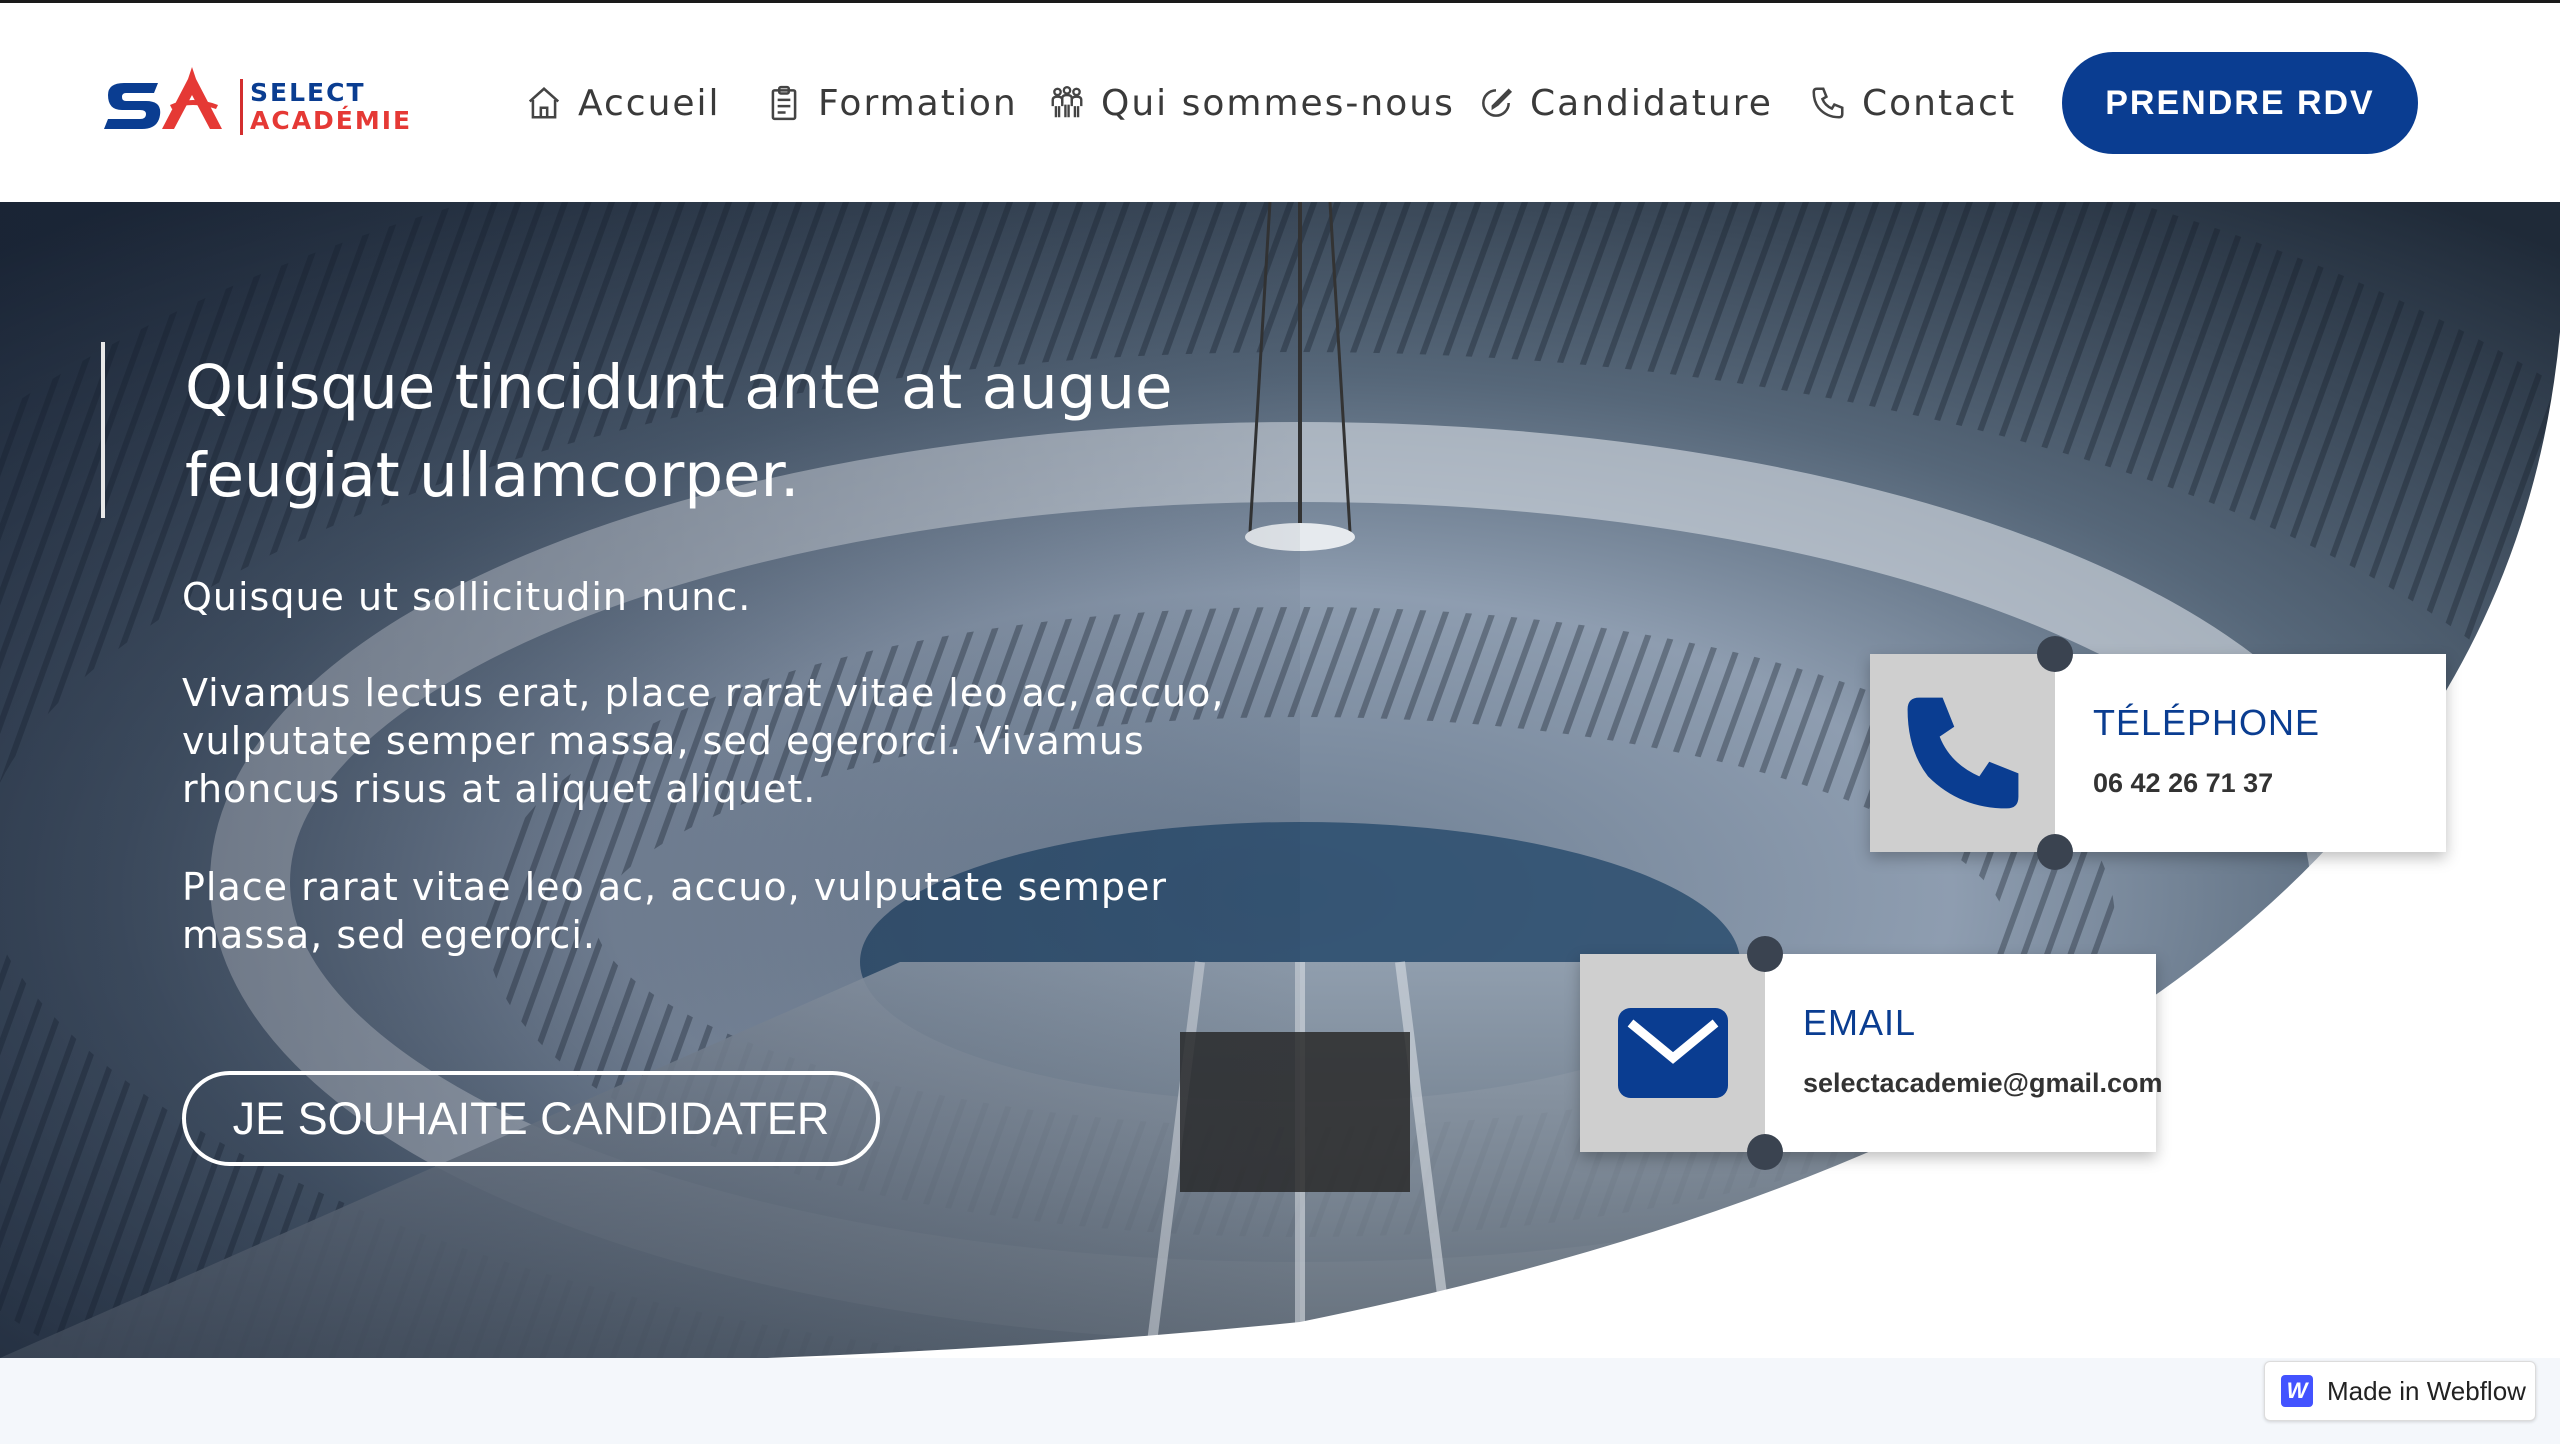 The image size is (2560, 1444). Describe the element at coordinates (2183, 783) in the screenshot. I see `phone-card-value: 06 42 26 71 37` at that location.